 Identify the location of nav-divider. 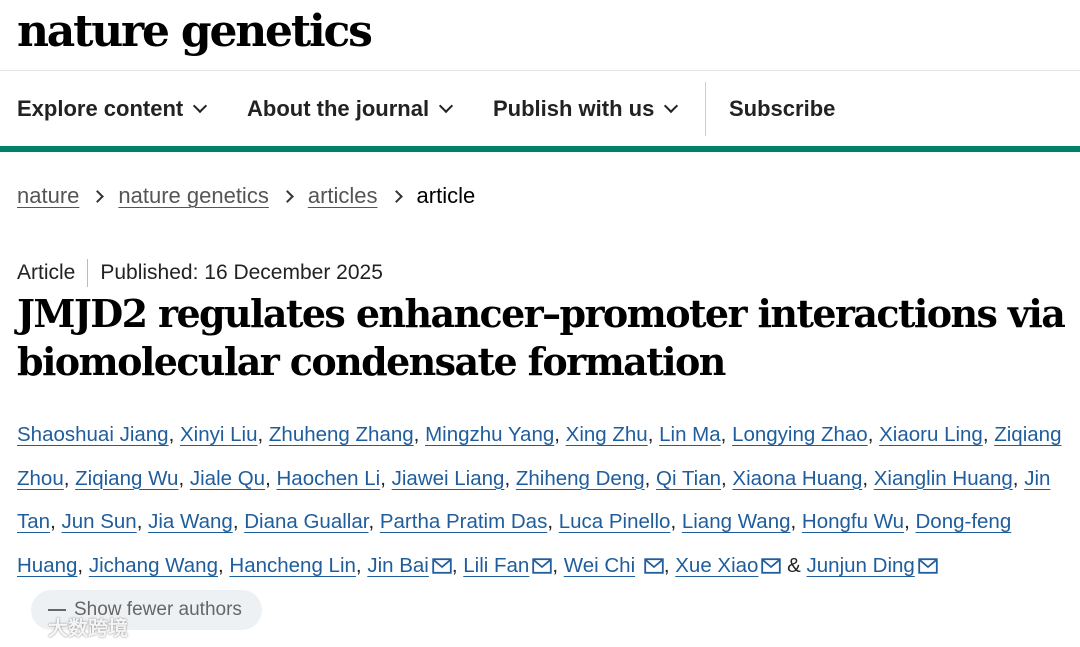
(705, 109).